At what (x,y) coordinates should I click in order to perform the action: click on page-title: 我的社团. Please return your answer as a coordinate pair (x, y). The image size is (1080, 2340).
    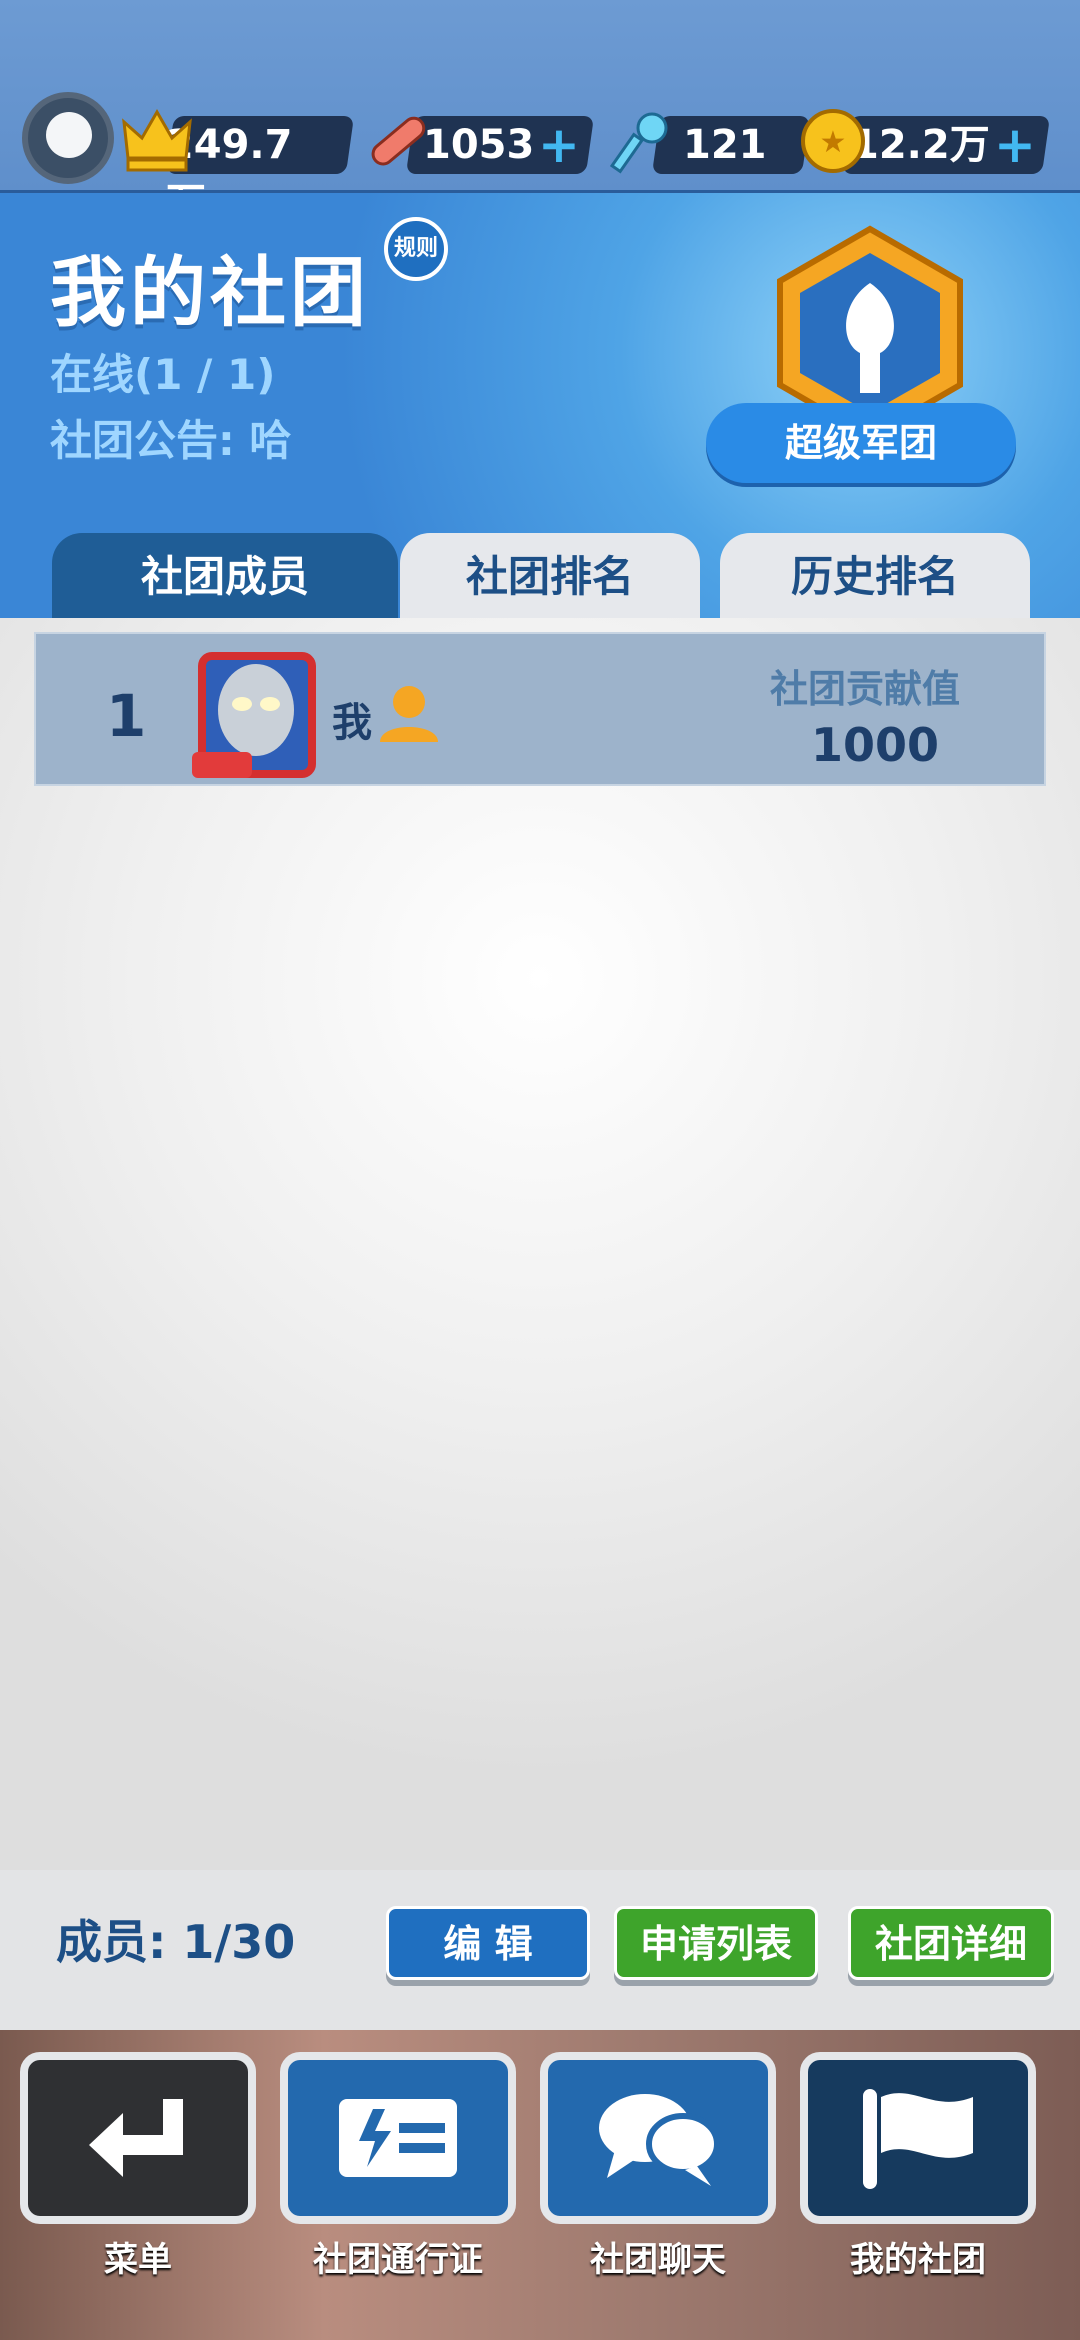
    Looking at the image, I should click on (210, 292).